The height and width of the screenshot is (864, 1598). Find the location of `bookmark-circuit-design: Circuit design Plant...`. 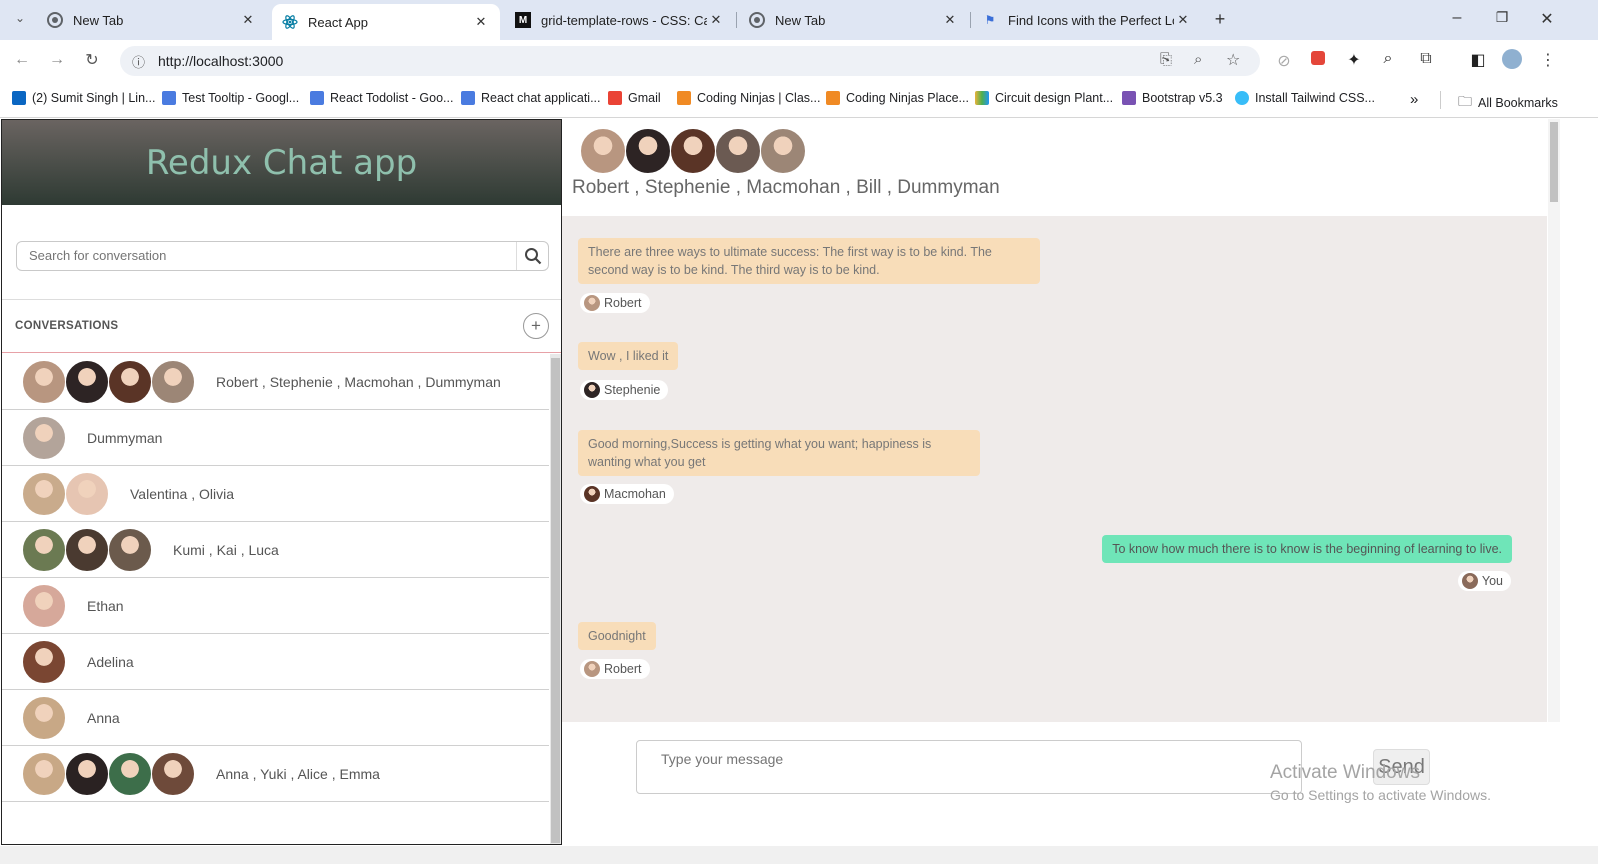

bookmark-circuit-design: Circuit design Plant... is located at coordinates (1044, 98).